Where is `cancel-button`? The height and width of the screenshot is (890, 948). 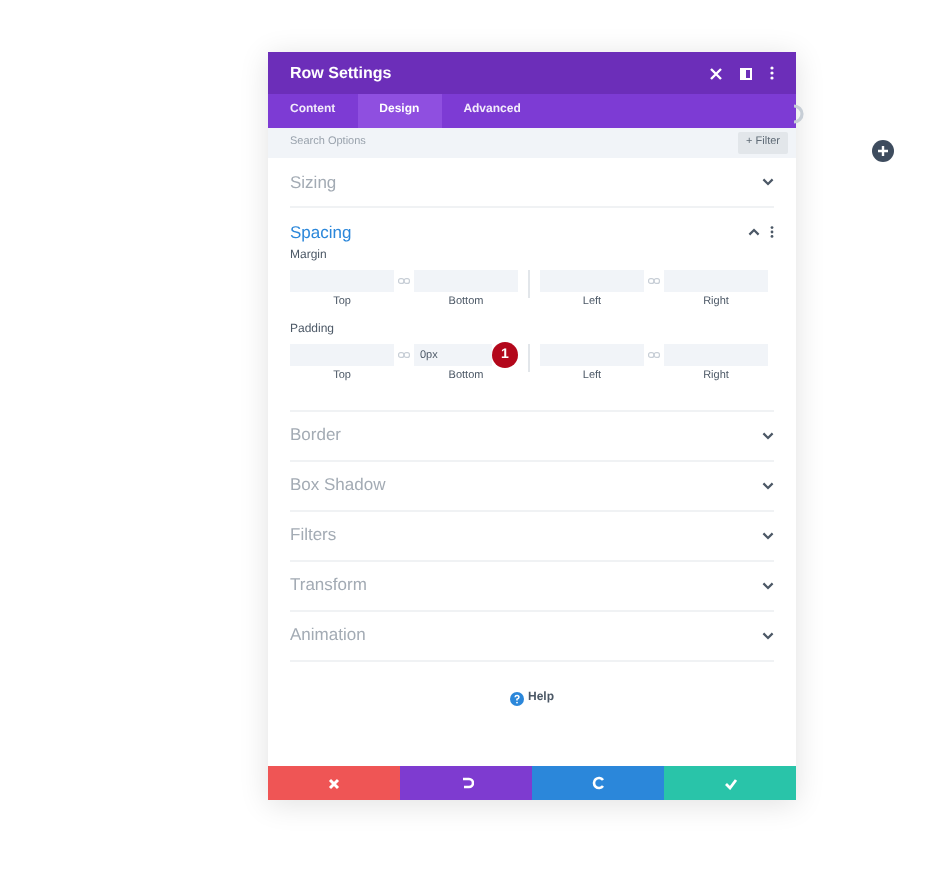 cancel-button is located at coordinates (334, 783).